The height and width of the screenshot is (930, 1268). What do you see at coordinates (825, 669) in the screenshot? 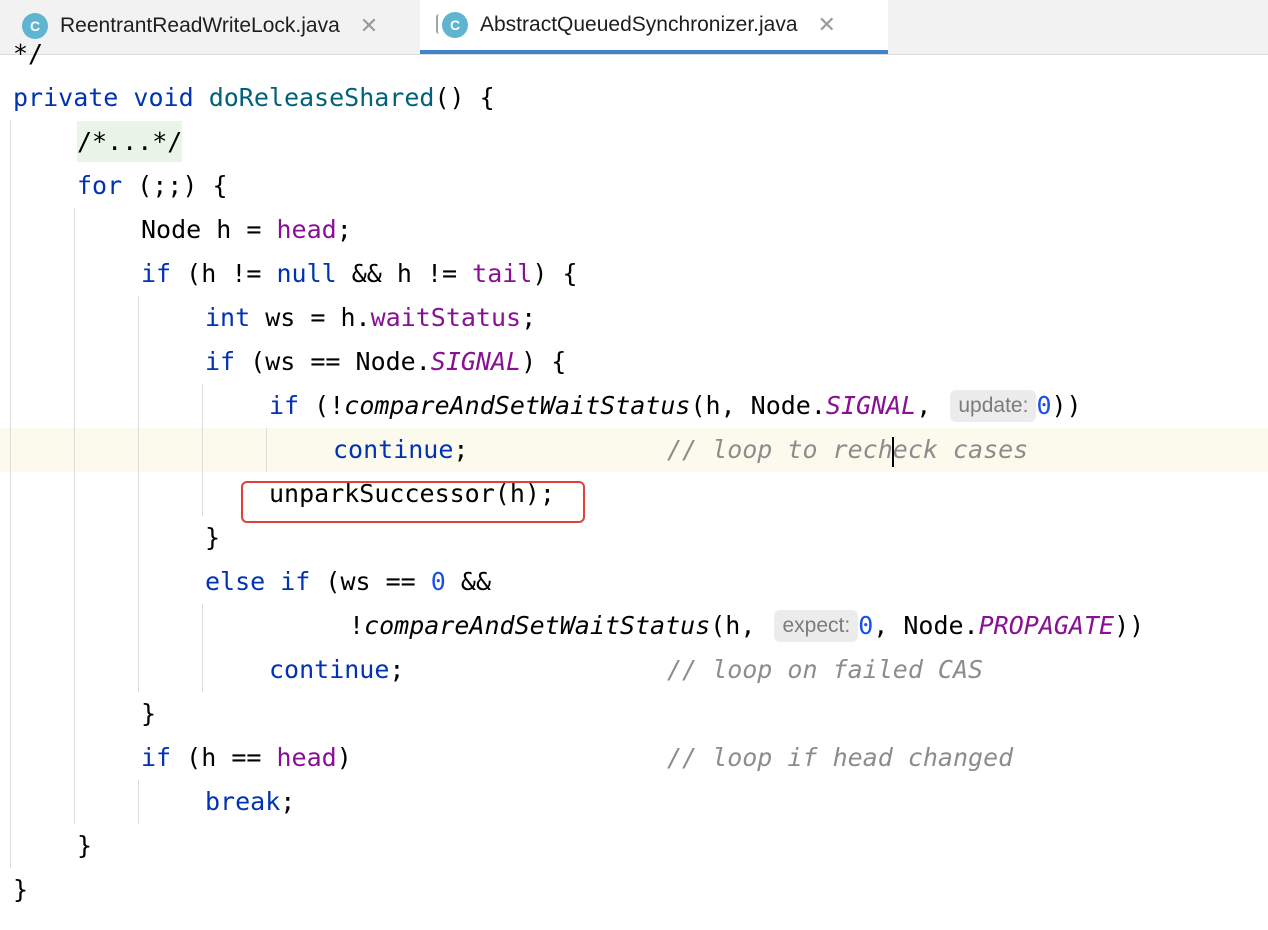
I see `code-comment: // loop on failed CAS` at bounding box center [825, 669].